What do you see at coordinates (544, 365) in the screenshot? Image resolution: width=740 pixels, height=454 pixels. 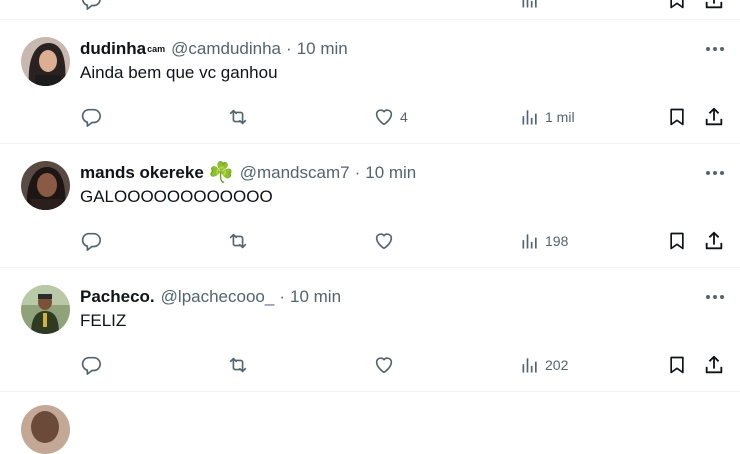 I see `views-button: 202` at bounding box center [544, 365].